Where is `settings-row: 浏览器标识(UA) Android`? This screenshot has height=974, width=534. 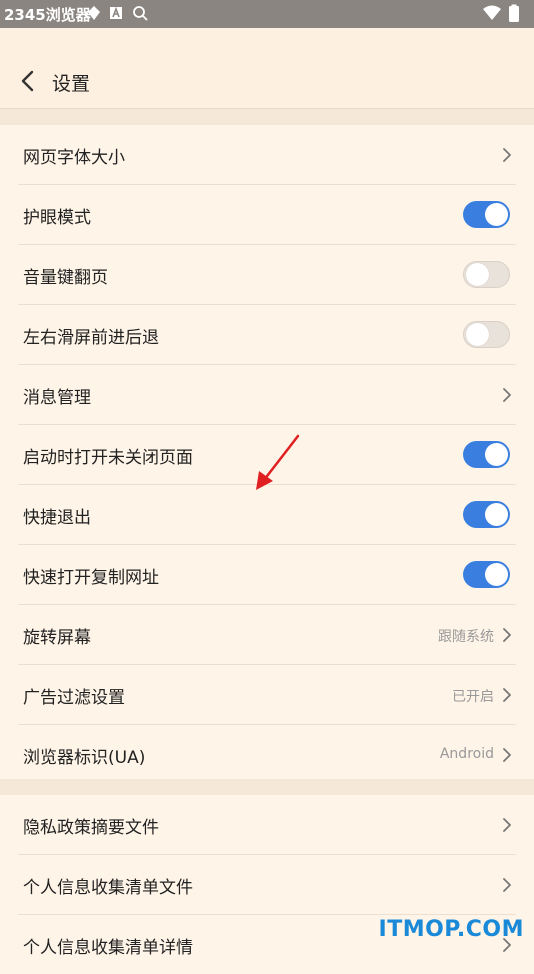
settings-row: 浏览器标识(UA) Android is located at coordinates (267, 754).